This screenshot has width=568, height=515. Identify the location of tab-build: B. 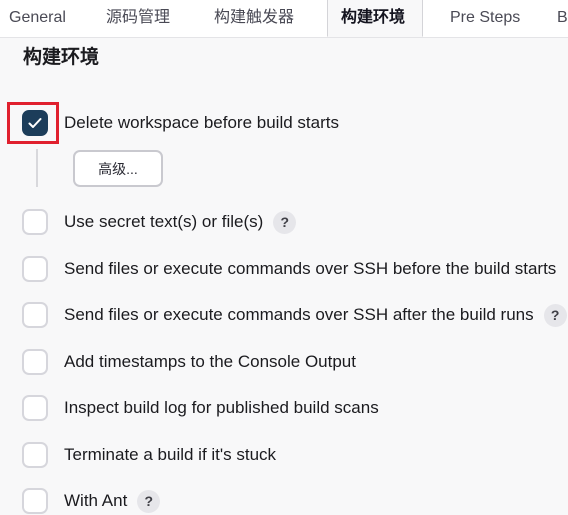
(562, 18).